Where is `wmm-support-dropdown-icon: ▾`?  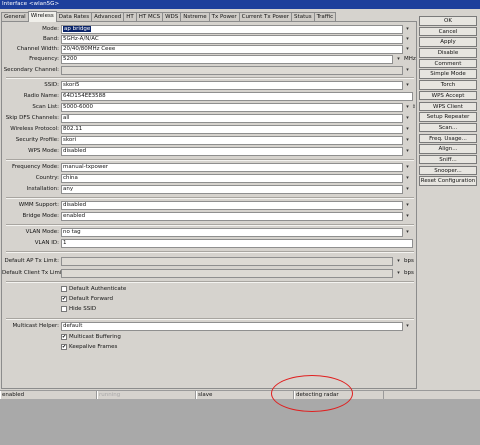
wmm-support-dropdown-icon: ▾ is located at coordinates (407, 205).